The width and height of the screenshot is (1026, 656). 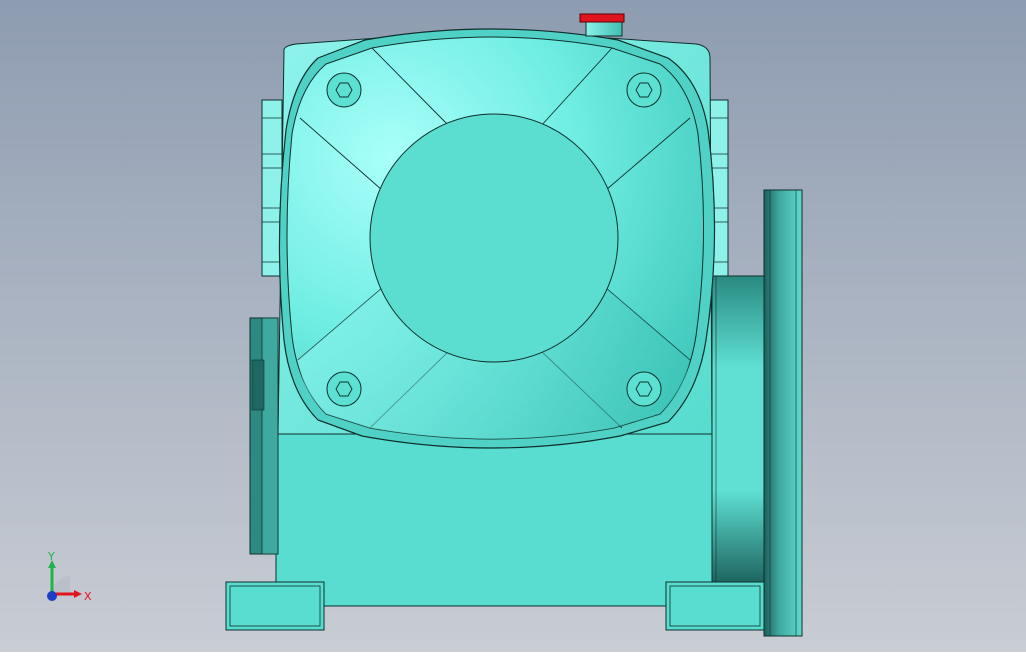 I want to click on mounting-foot-left, so click(x=275, y=606).